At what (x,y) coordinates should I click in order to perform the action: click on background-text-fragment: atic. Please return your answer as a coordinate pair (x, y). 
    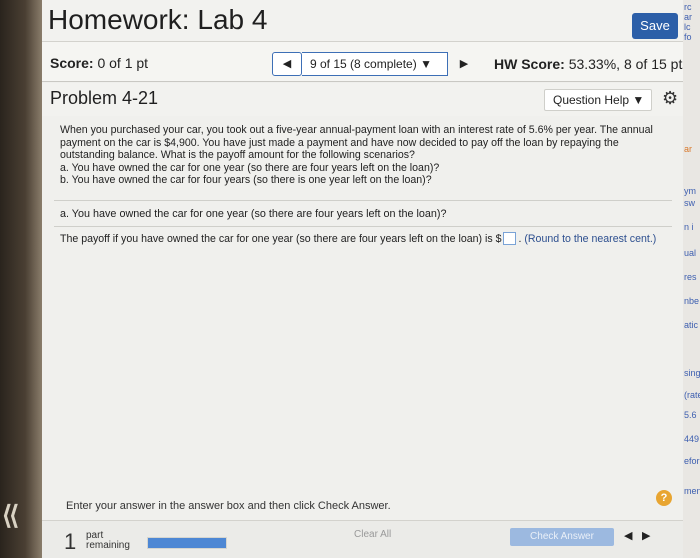
    Looking at the image, I should click on (691, 325).